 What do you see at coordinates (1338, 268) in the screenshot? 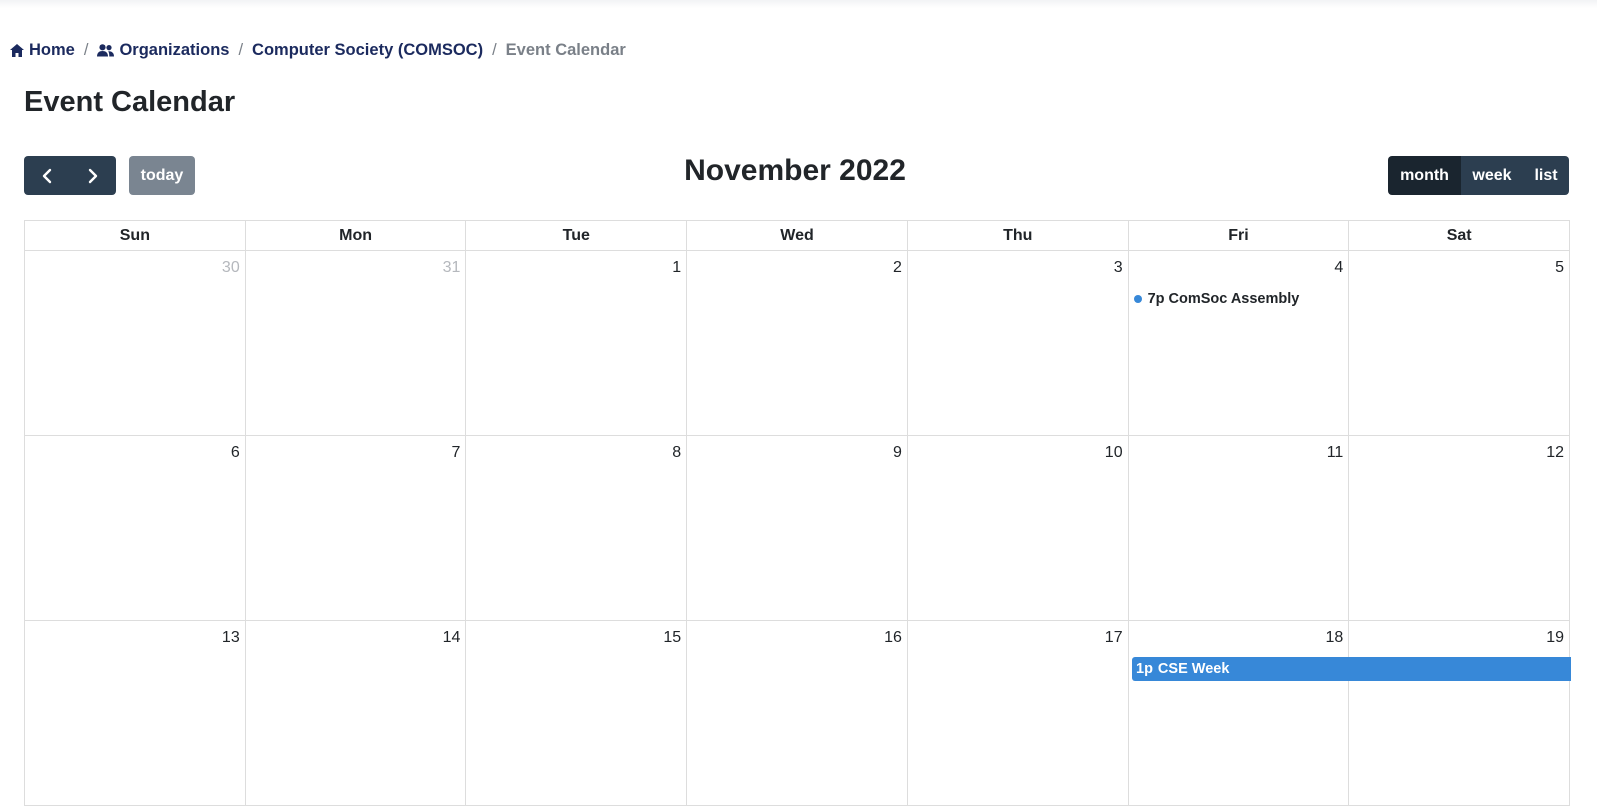
I see `day-number: 4` at bounding box center [1338, 268].